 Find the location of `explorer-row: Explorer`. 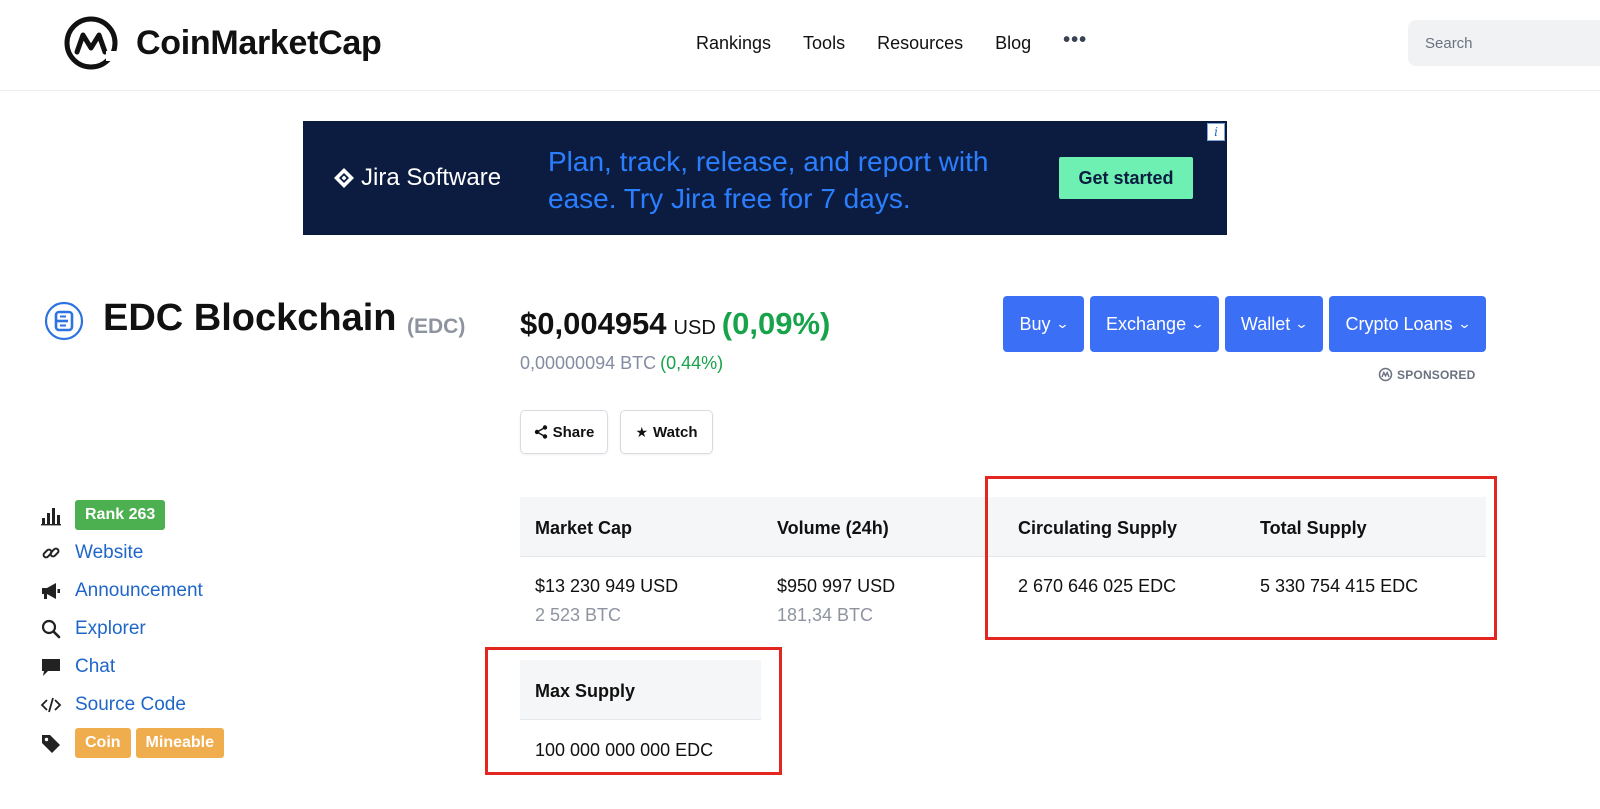

explorer-row: Explorer is located at coordinates (93, 629).